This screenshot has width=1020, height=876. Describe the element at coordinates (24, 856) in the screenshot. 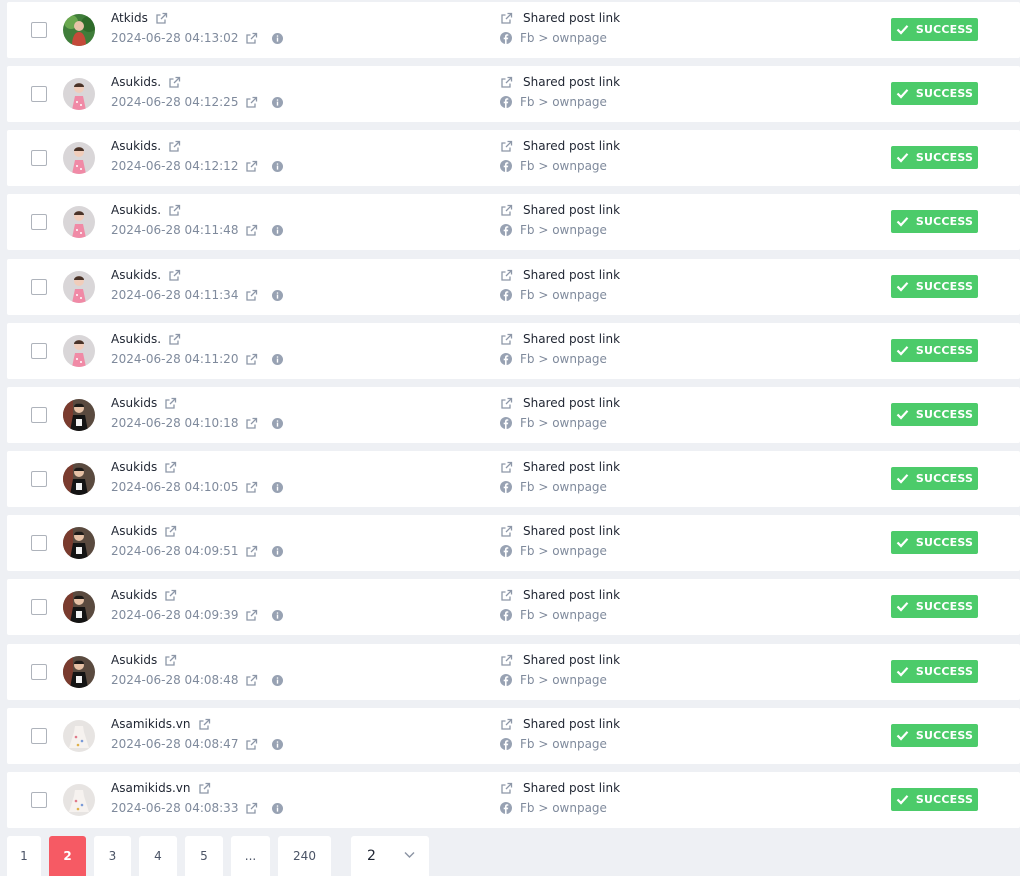

I see `page-1-button: 1` at that location.